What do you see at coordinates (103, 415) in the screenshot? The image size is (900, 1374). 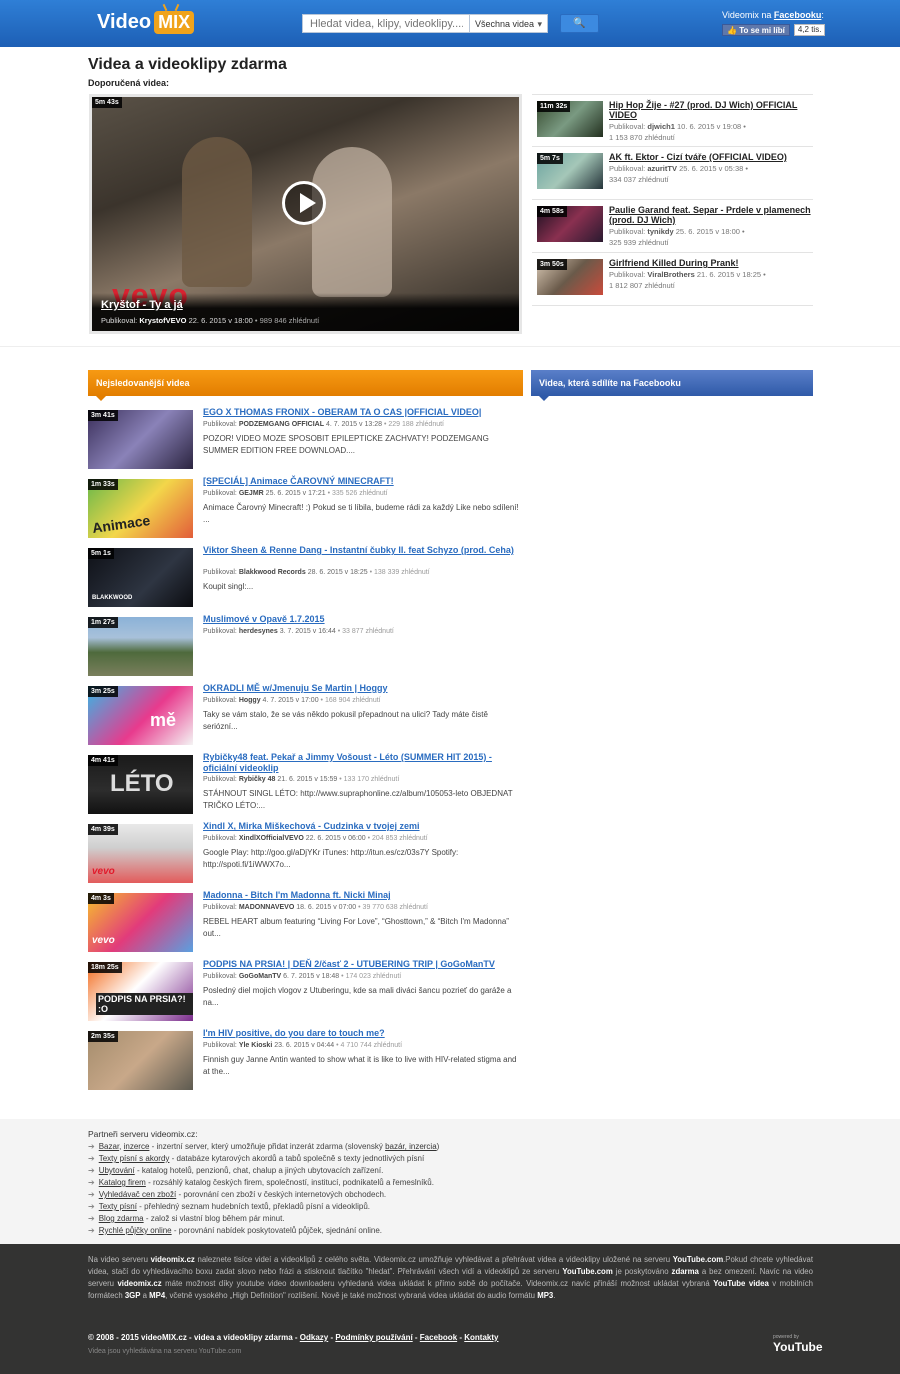 I see `video-duration: 3m 41s` at bounding box center [103, 415].